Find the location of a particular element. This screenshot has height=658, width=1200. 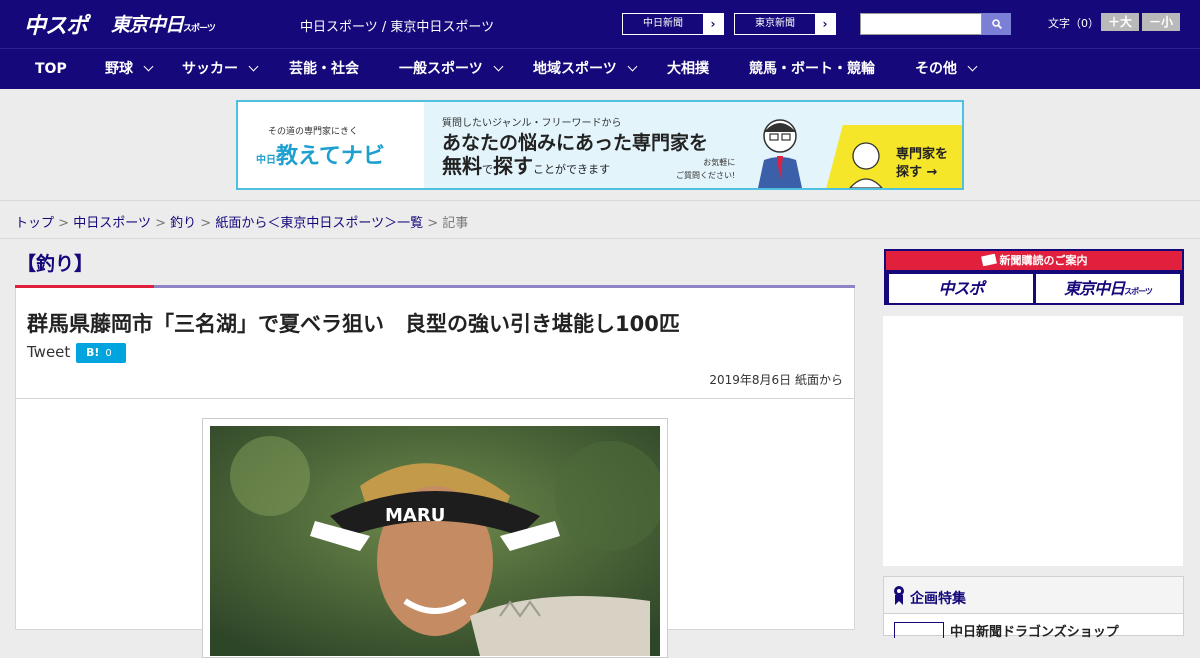

user-illustration-icon is located at coordinates (866, 165).